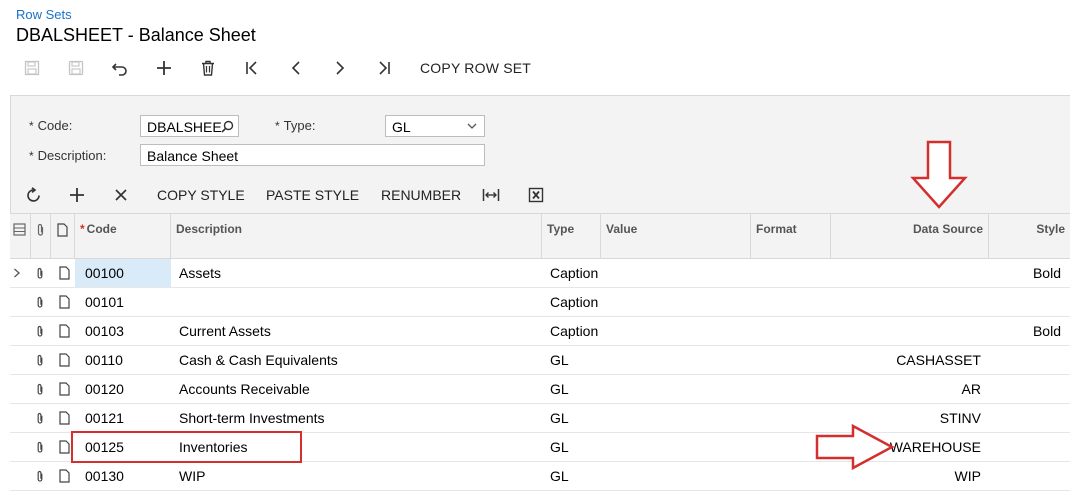 Image resolution: width=1070 pixels, height=494 pixels. I want to click on last-record-icon, so click(384, 68).